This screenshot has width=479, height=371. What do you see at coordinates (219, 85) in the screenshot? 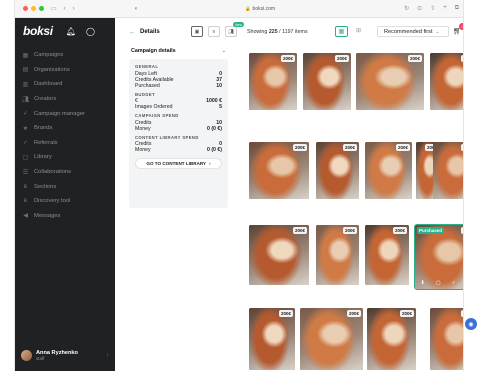
I see `detail-value: 10` at bounding box center [219, 85].